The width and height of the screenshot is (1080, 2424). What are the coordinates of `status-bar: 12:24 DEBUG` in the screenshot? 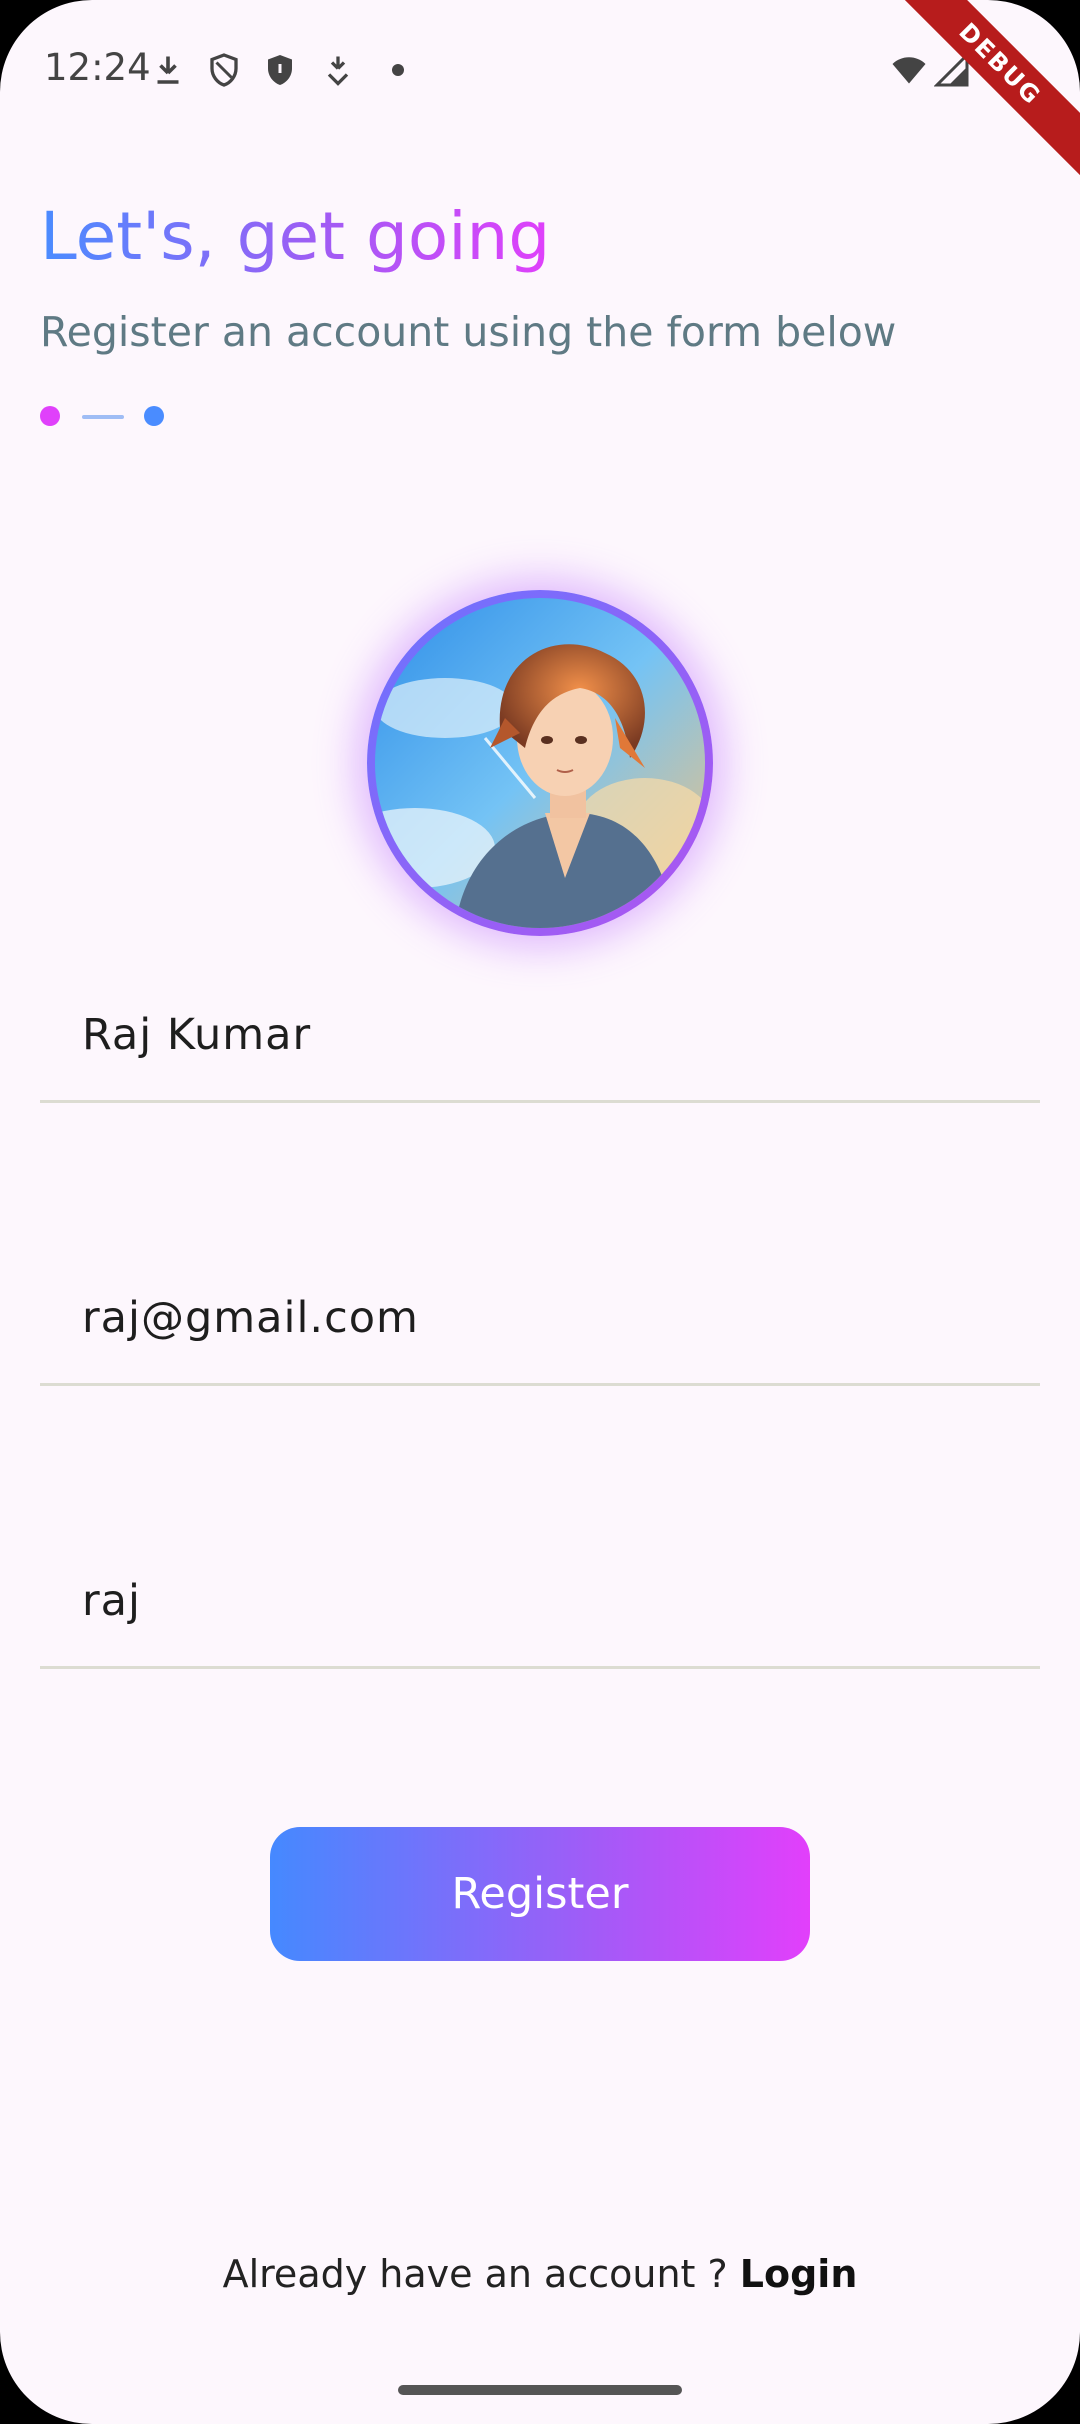 It's located at (540, 93).